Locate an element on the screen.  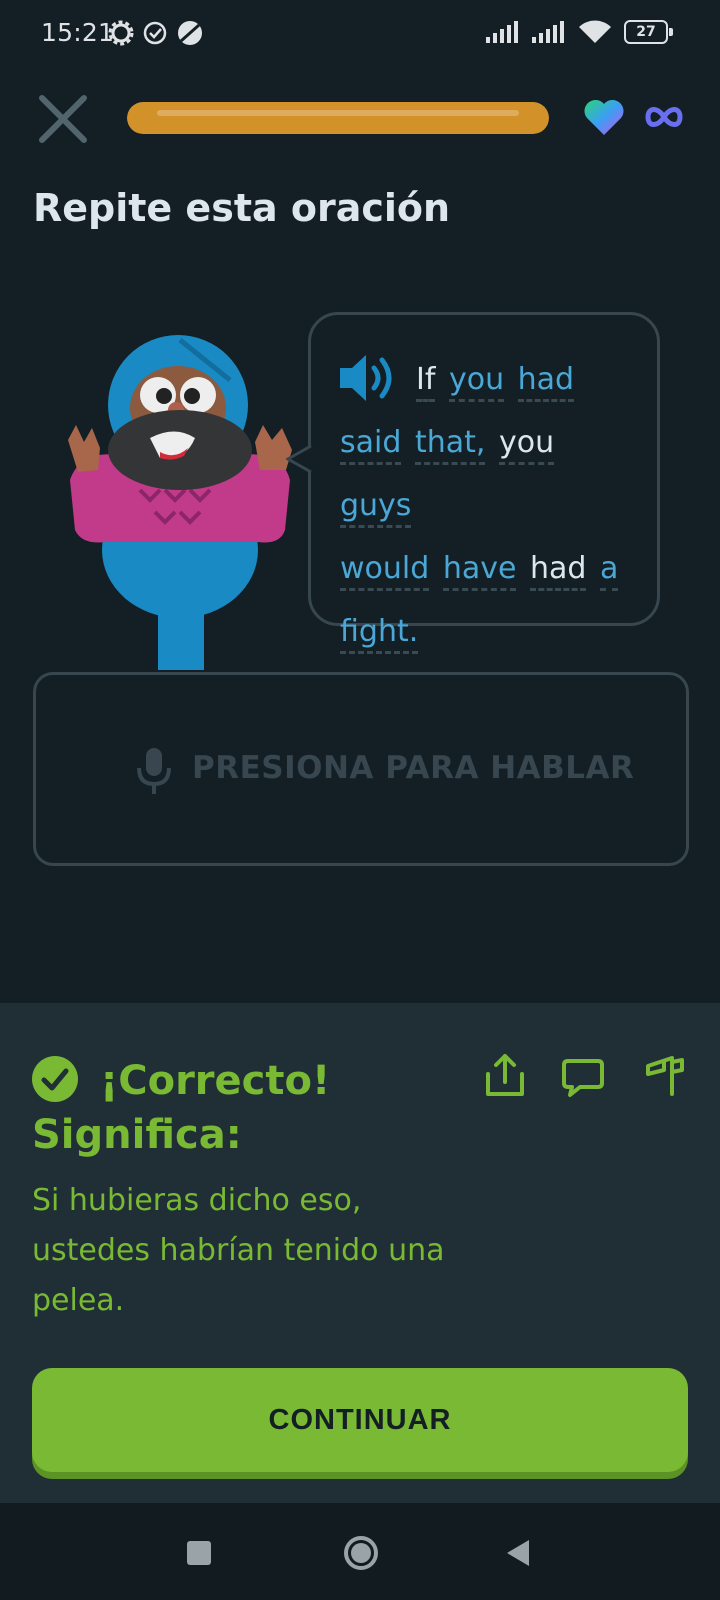
word: that, is located at coordinates (450, 444).